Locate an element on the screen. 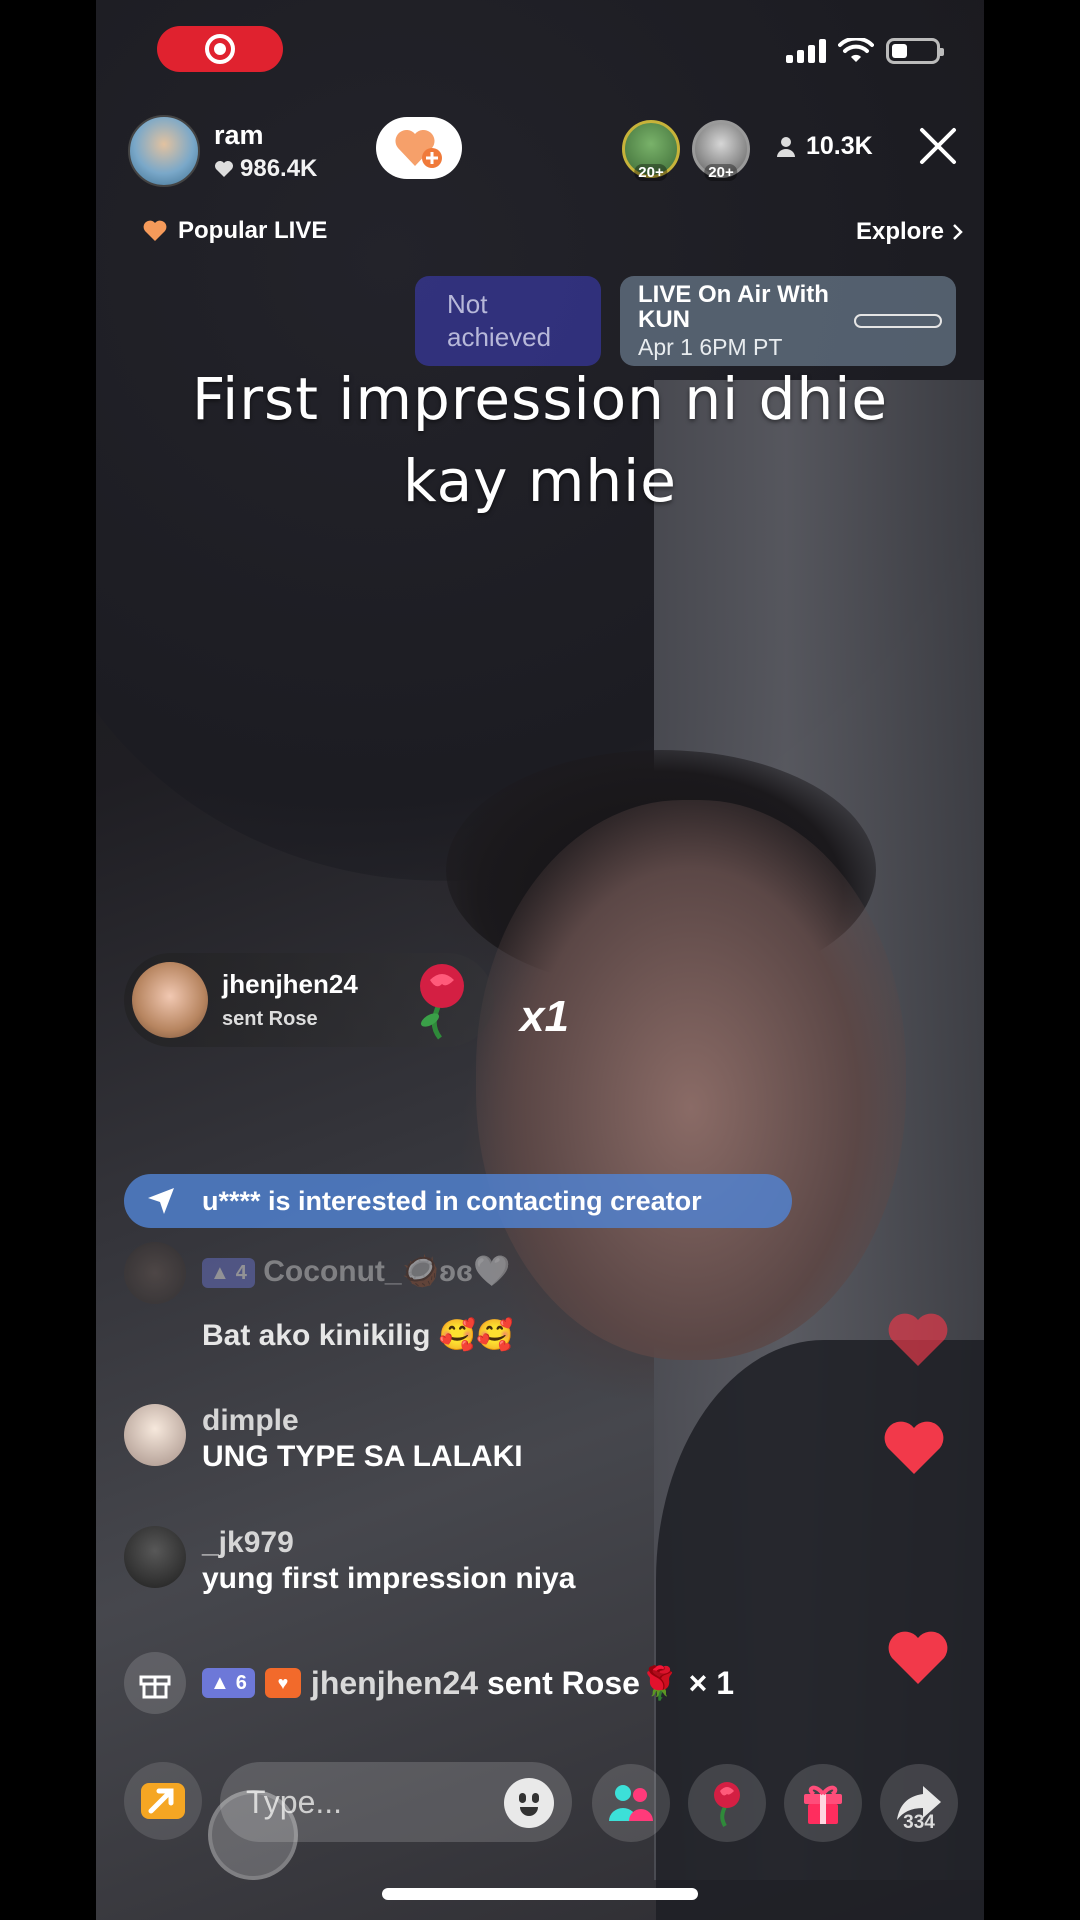  rose-gift-button is located at coordinates (727, 1803).